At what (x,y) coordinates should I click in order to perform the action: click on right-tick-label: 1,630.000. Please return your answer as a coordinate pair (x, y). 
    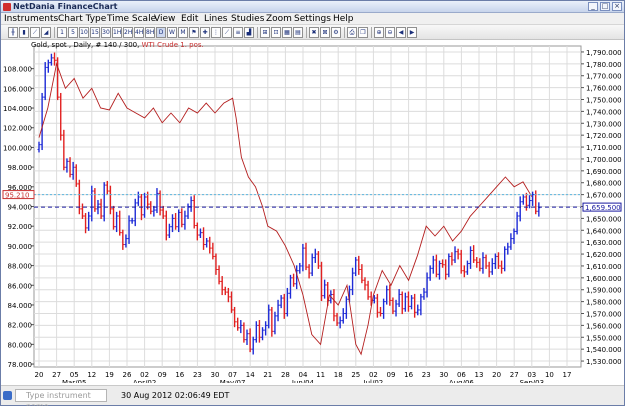
    Looking at the image, I should click on (604, 243).